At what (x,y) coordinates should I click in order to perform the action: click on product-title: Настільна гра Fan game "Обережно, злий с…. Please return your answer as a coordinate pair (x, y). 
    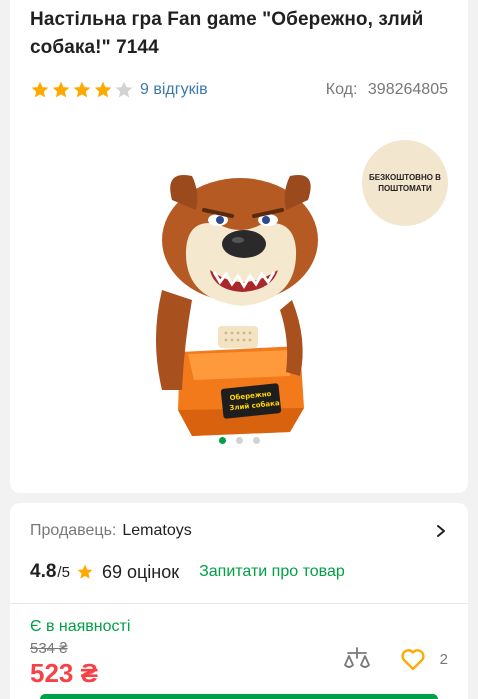
    Looking at the image, I should click on (227, 33).